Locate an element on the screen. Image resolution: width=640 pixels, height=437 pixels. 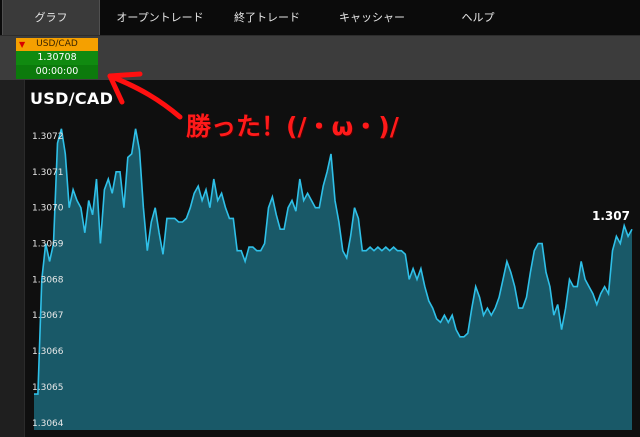
y-tick-label: 1.3064 is located at coordinates (48, 424).